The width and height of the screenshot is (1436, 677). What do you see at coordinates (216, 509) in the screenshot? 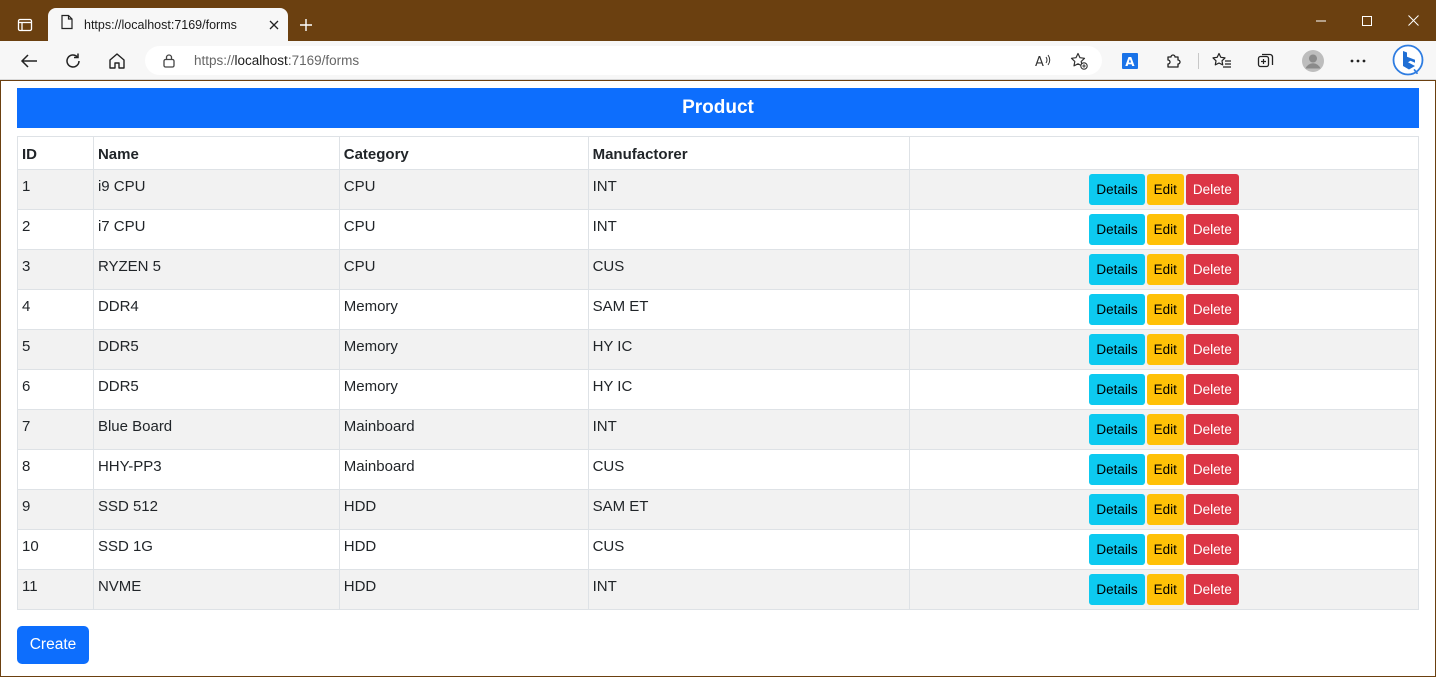
I see `cell-name: SSD 512` at bounding box center [216, 509].